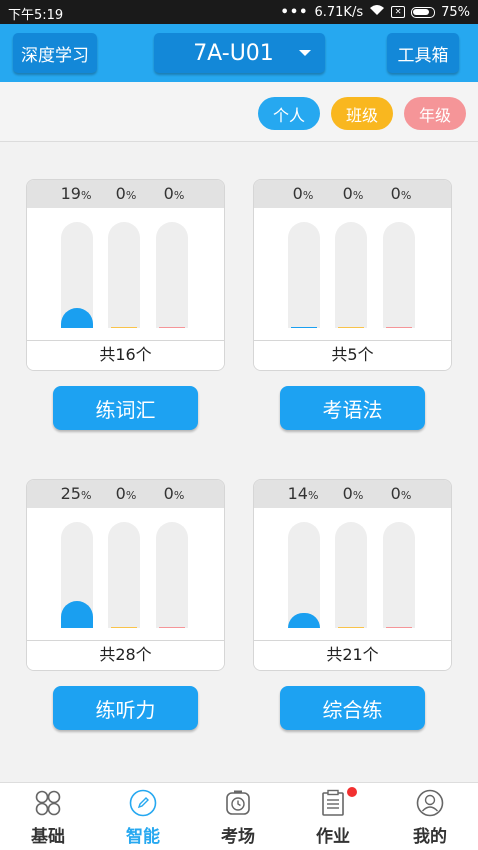 The image size is (478, 850). I want to click on bottom-tab-bar: 基础 智能 考场 作业 我的, so click(239, 816).